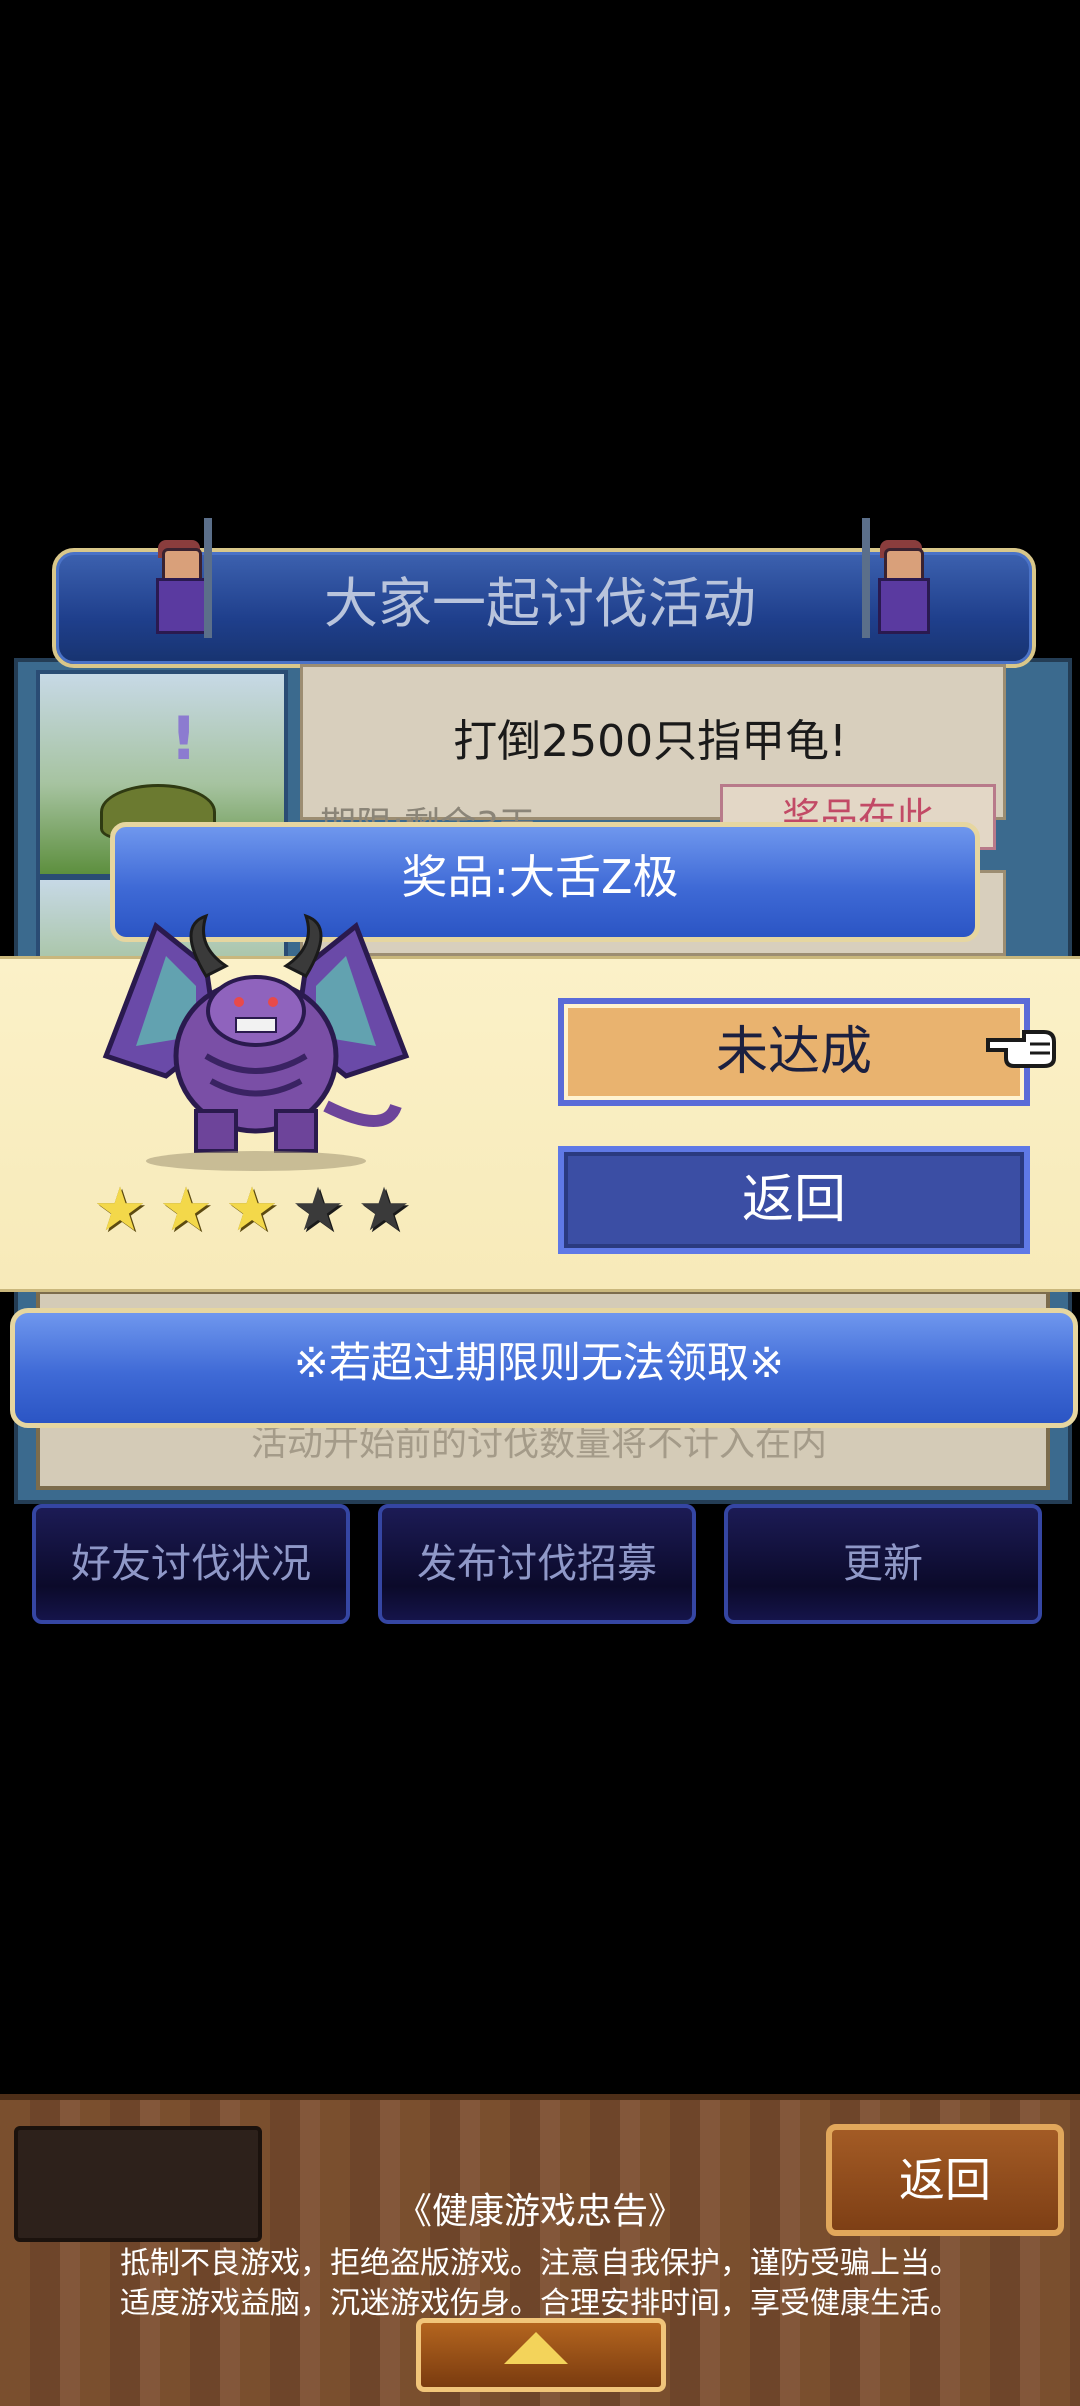 The image size is (1080, 2406). What do you see at coordinates (540, 2303) in the screenshot?
I see `health-notice-line-2: 适度游戏益脑，沉迷游戏伤身。合理安排时间，享受健康生活。` at bounding box center [540, 2303].